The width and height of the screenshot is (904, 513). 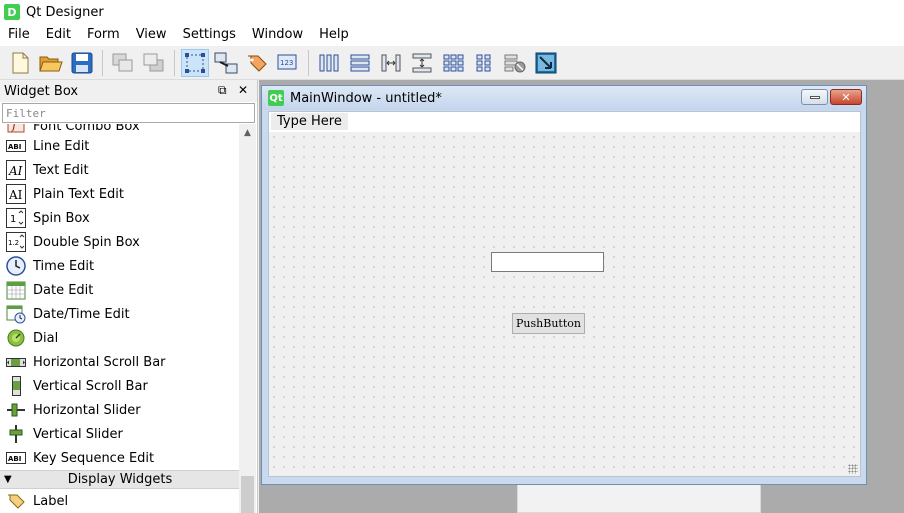 What do you see at coordinates (16, 386) in the screenshot?
I see `vertical-scroll-bar-icon` at bounding box center [16, 386].